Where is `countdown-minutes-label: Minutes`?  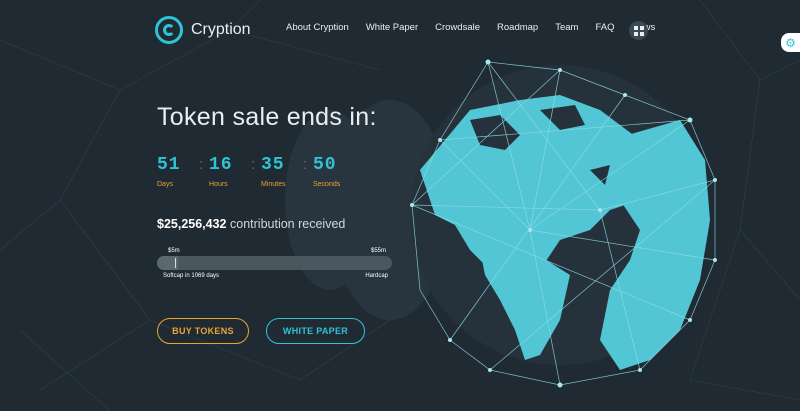
countdown-minutes-label: Minutes is located at coordinates (273, 184).